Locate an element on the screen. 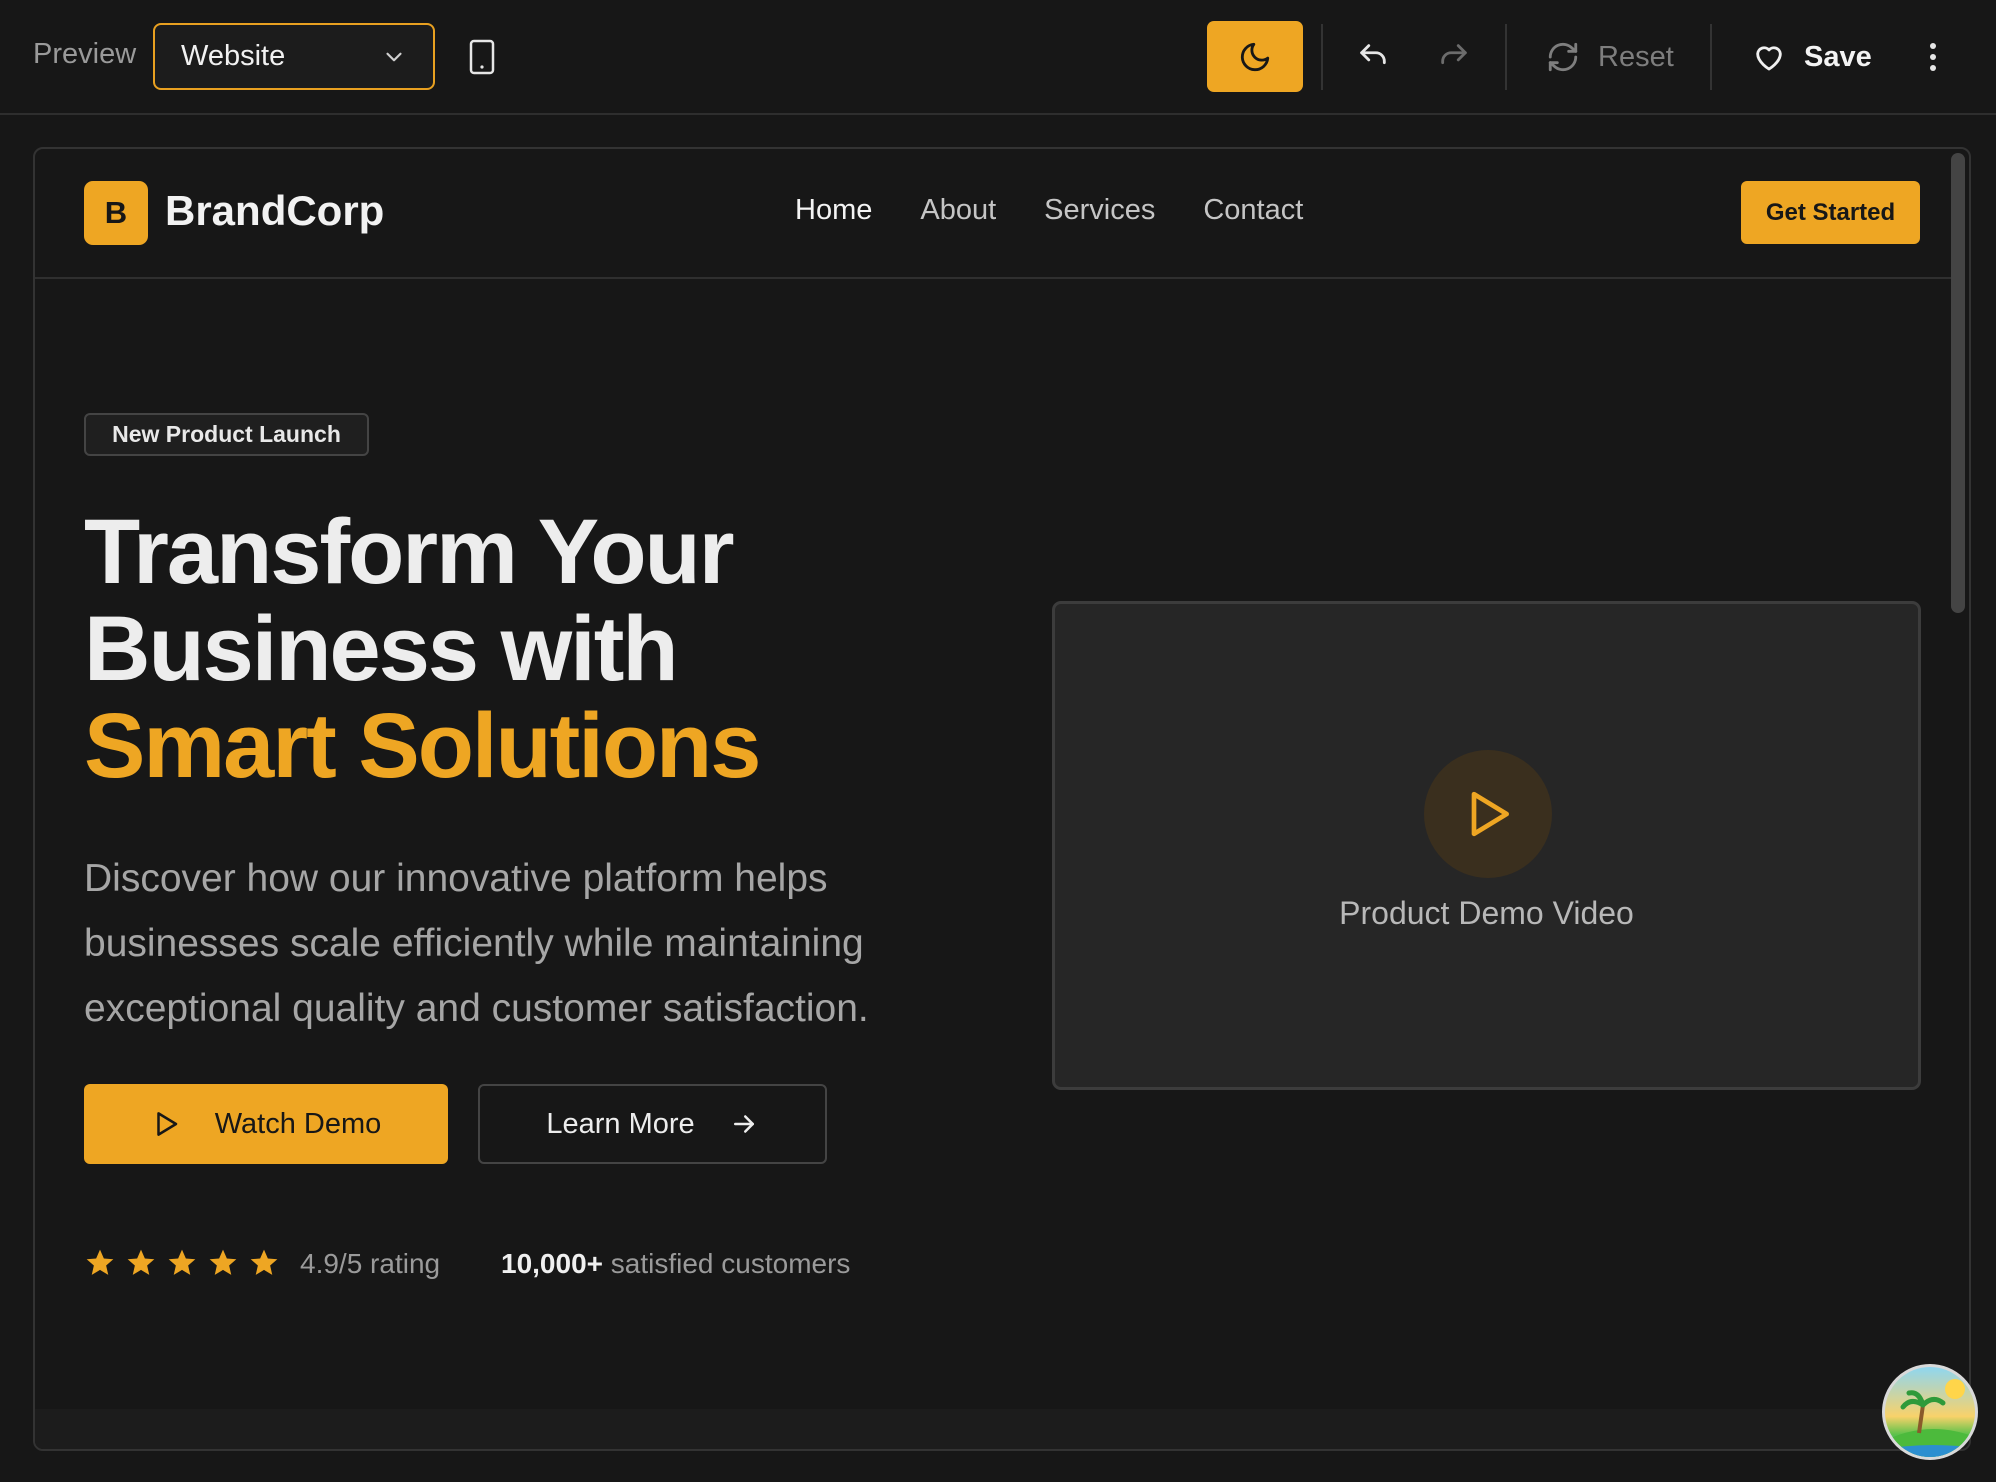 This screenshot has height=1482, width=1996. customers-stat: 10,000+ satisfied customers is located at coordinates (675, 1264).